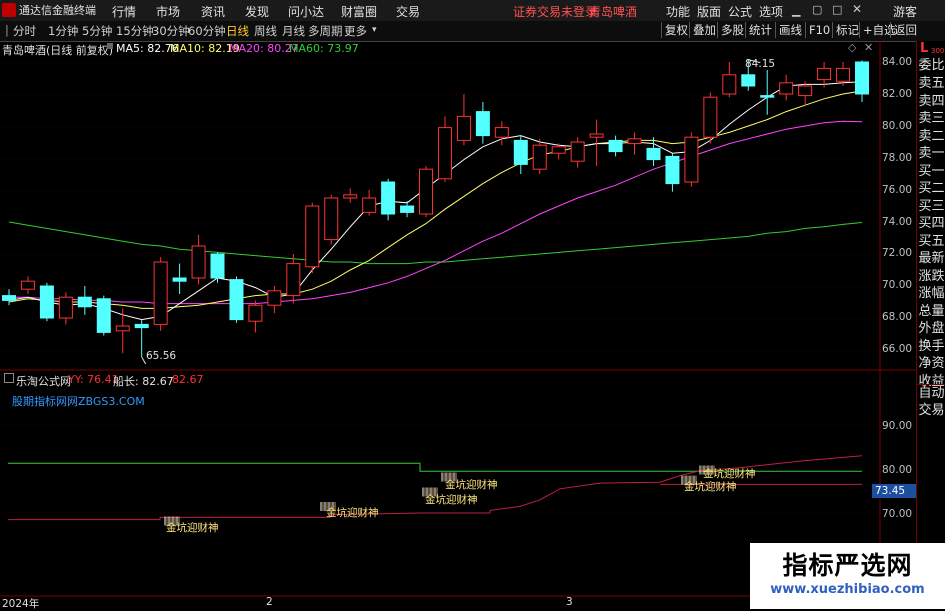  Describe the element at coordinates (732, 30) in the screenshot. I see `btn-duogu: 多股` at that location.